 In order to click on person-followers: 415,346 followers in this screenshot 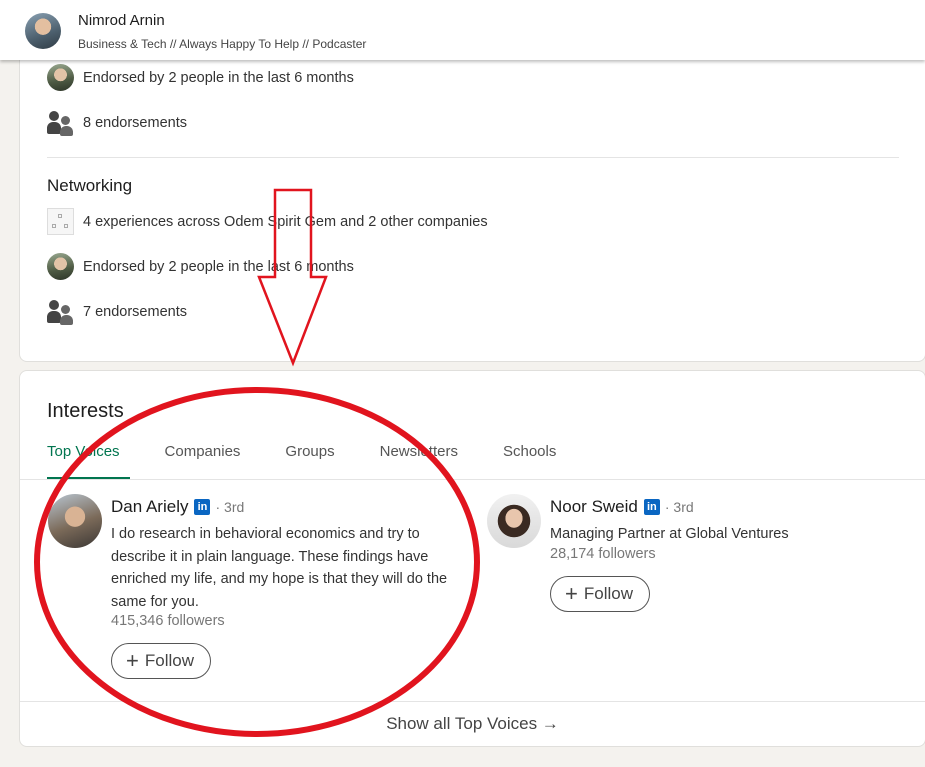, I will do `click(168, 621)`.